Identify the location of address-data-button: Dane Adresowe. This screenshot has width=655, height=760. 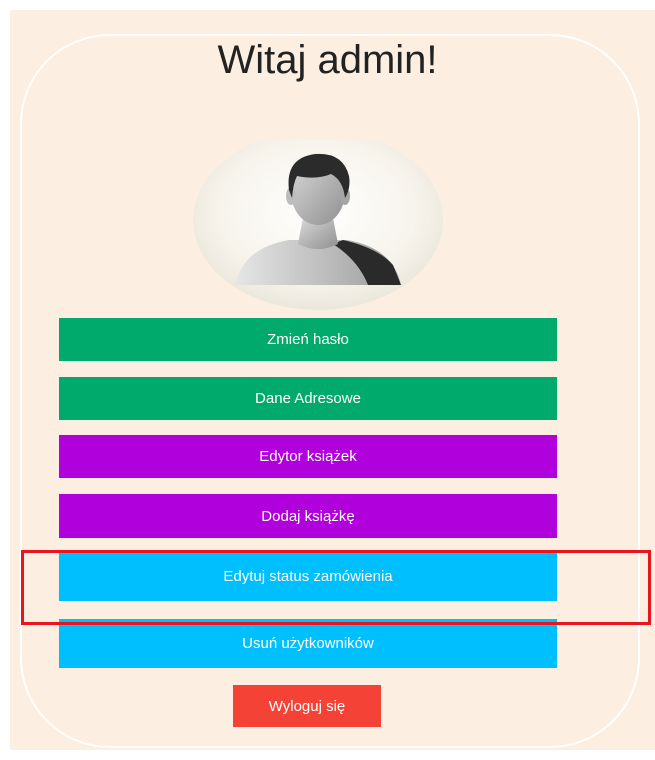
(308, 398).